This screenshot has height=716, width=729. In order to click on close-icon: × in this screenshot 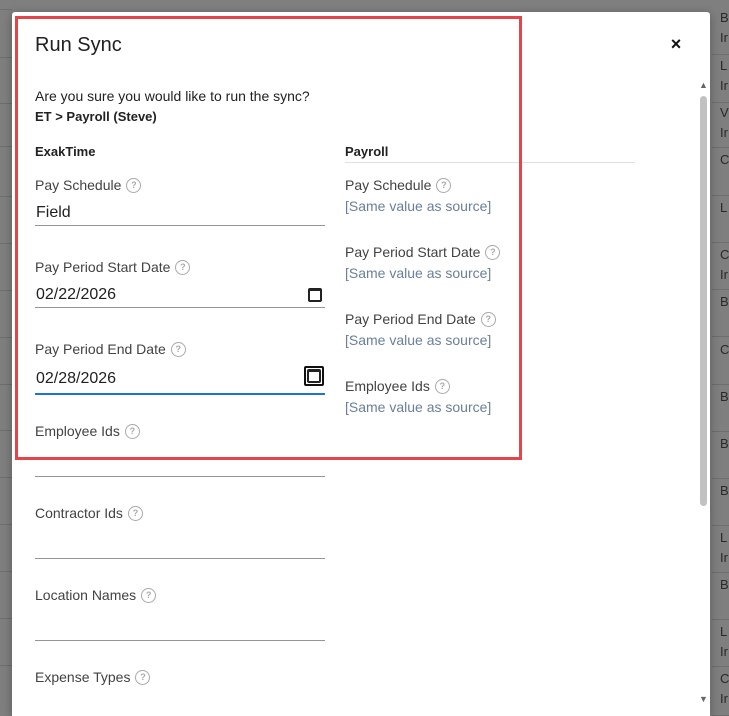, I will do `click(676, 44)`.